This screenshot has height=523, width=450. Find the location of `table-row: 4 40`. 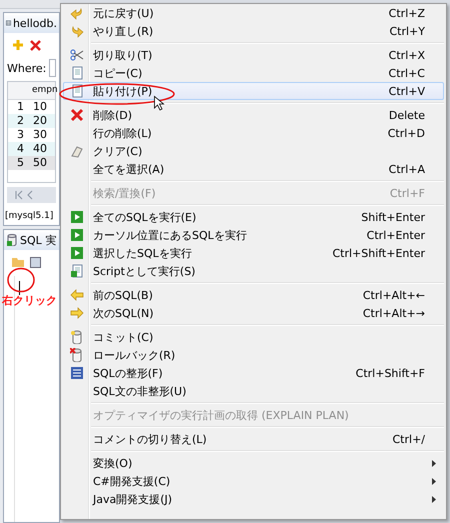

table-row: 4 40 is located at coordinates (31, 149).